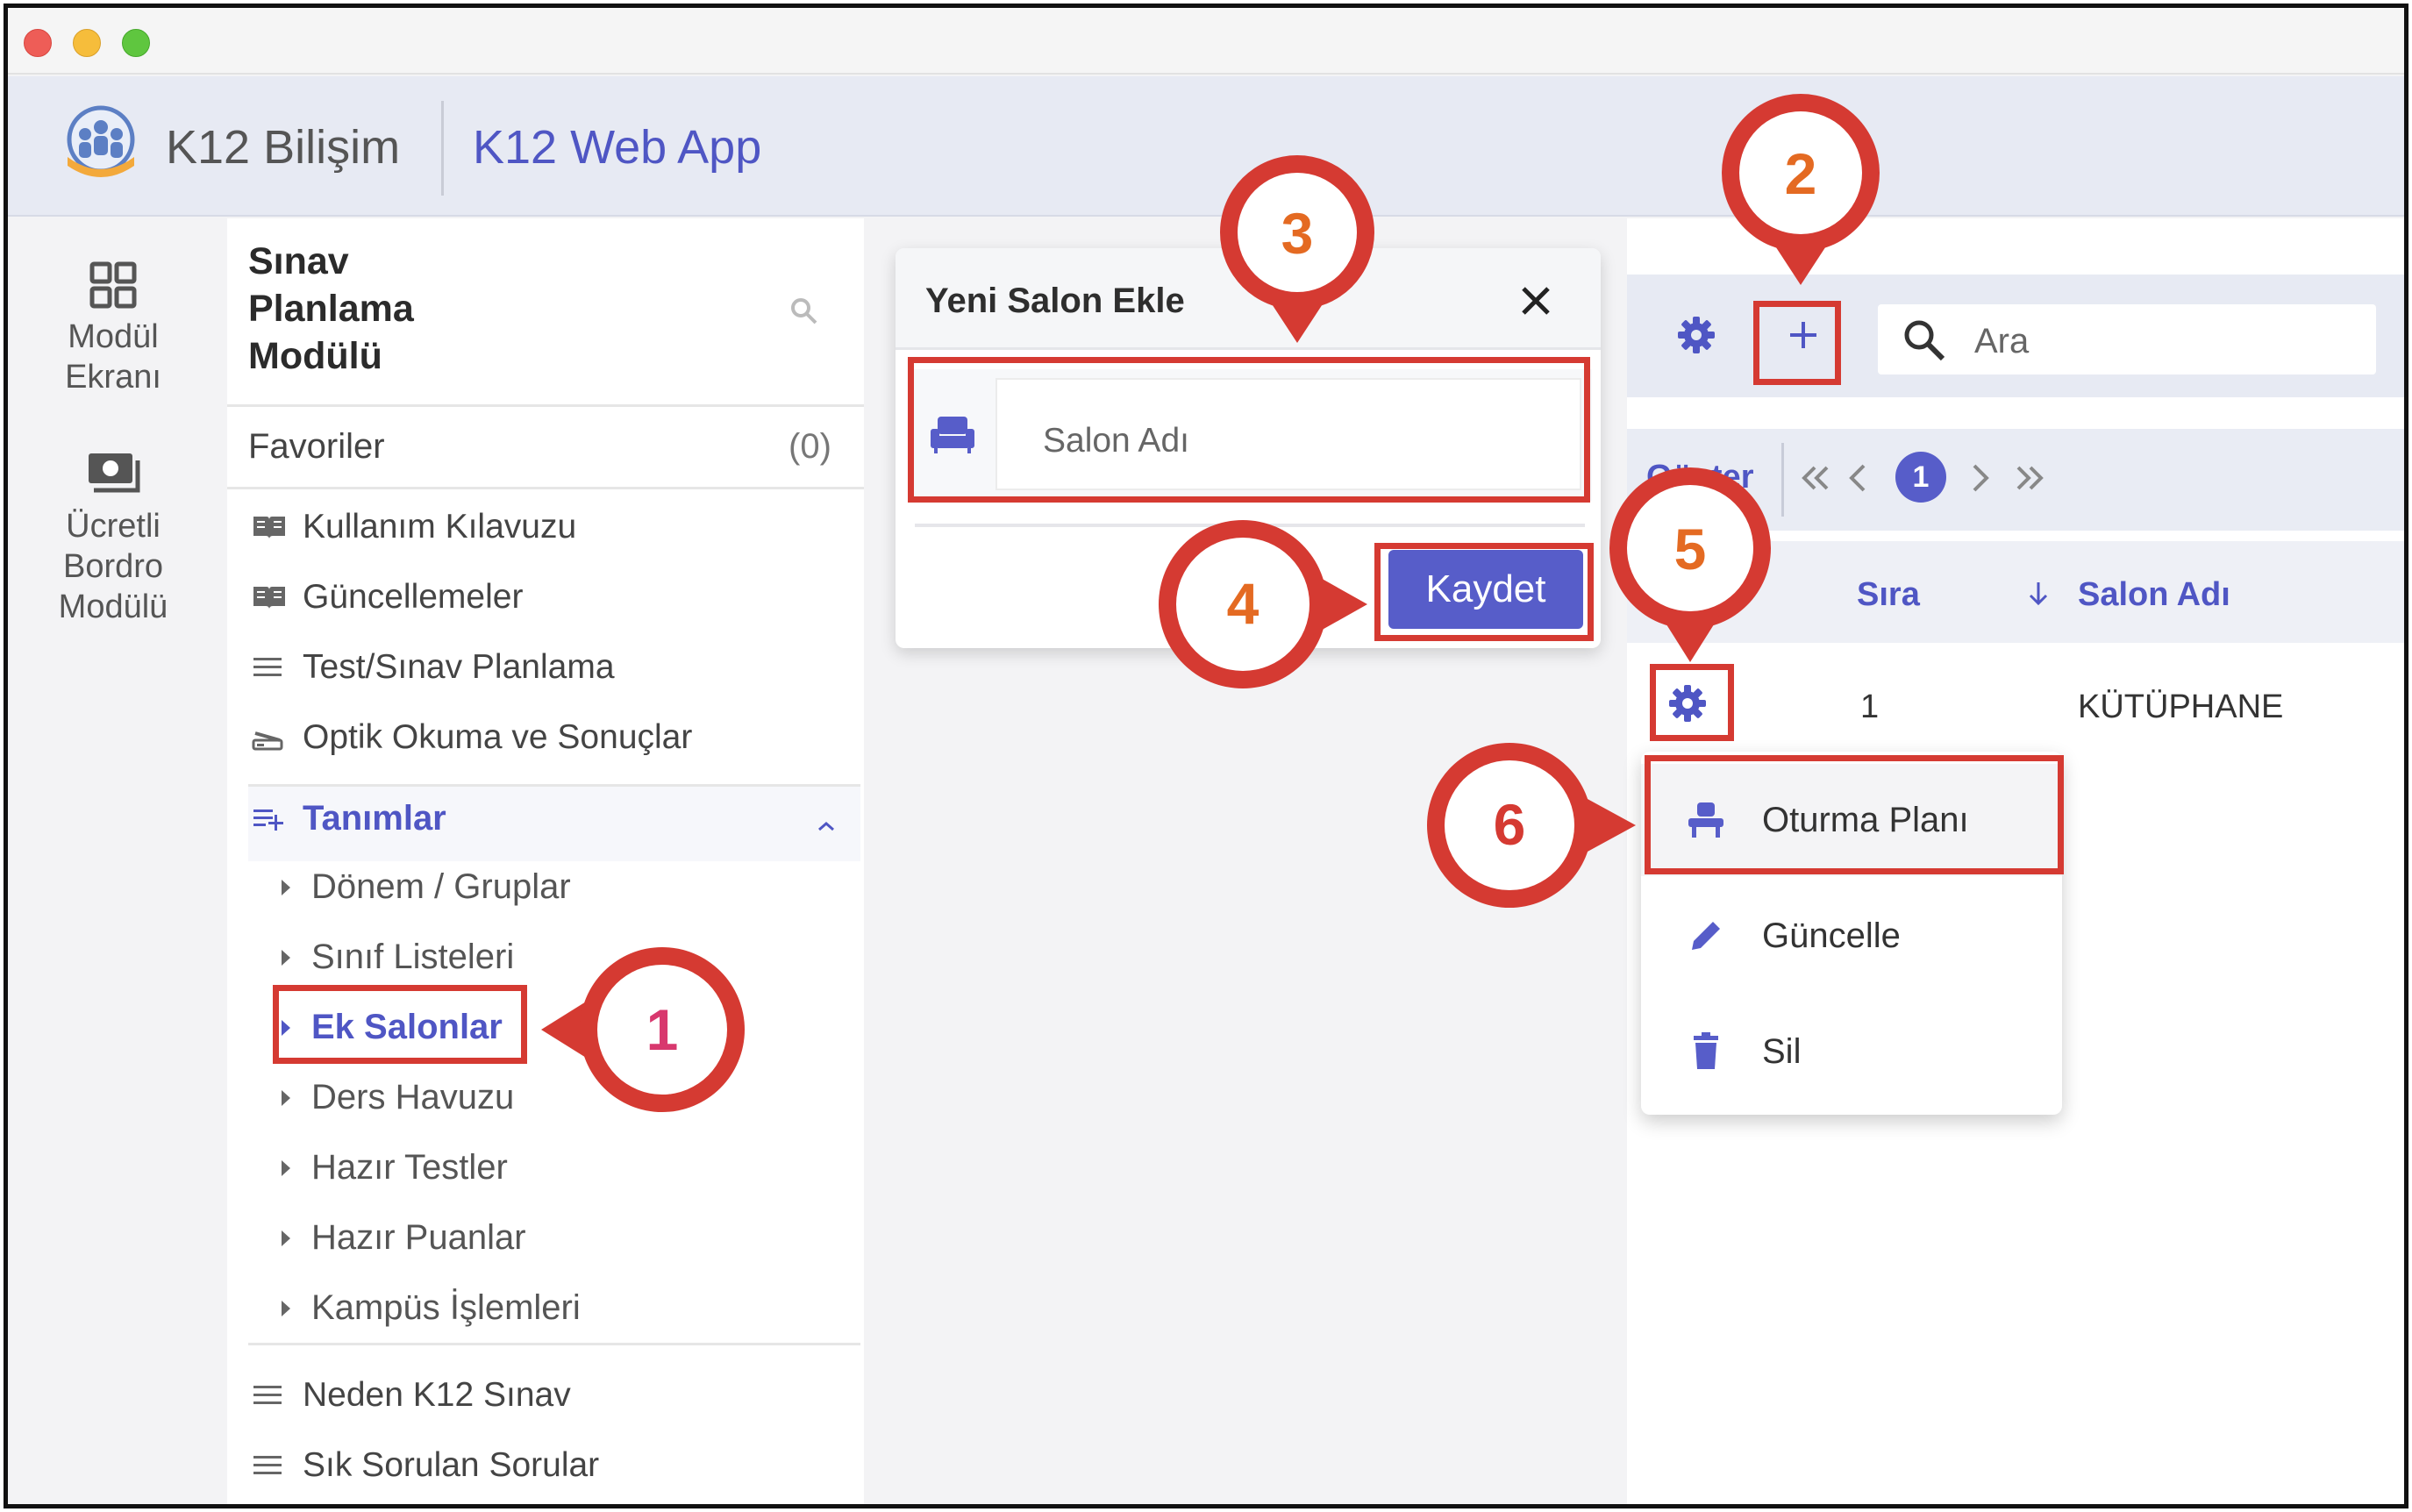 The image size is (2412, 1512). Describe the element at coordinates (1706, 936) in the screenshot. I see `pencil-icon` at that location.